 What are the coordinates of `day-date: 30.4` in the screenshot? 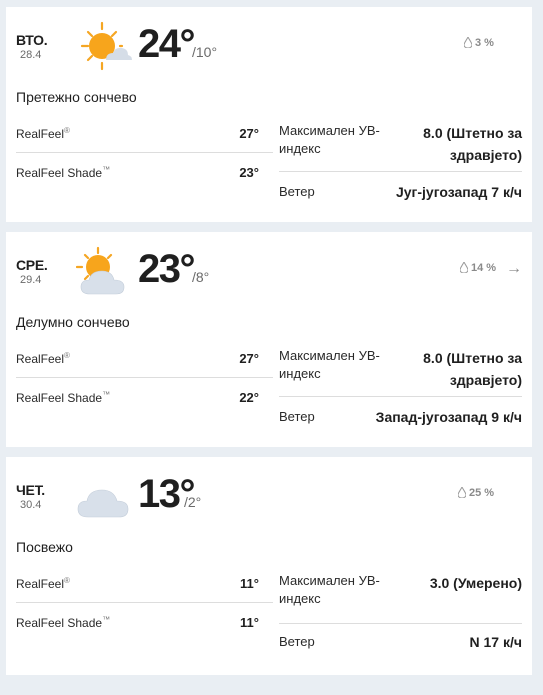 It's located at (31, 505).